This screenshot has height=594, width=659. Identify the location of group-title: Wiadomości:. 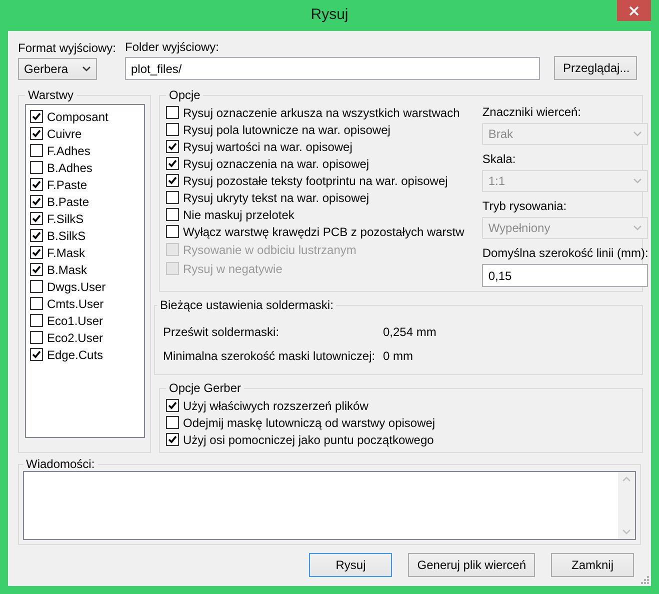
(60, 464).